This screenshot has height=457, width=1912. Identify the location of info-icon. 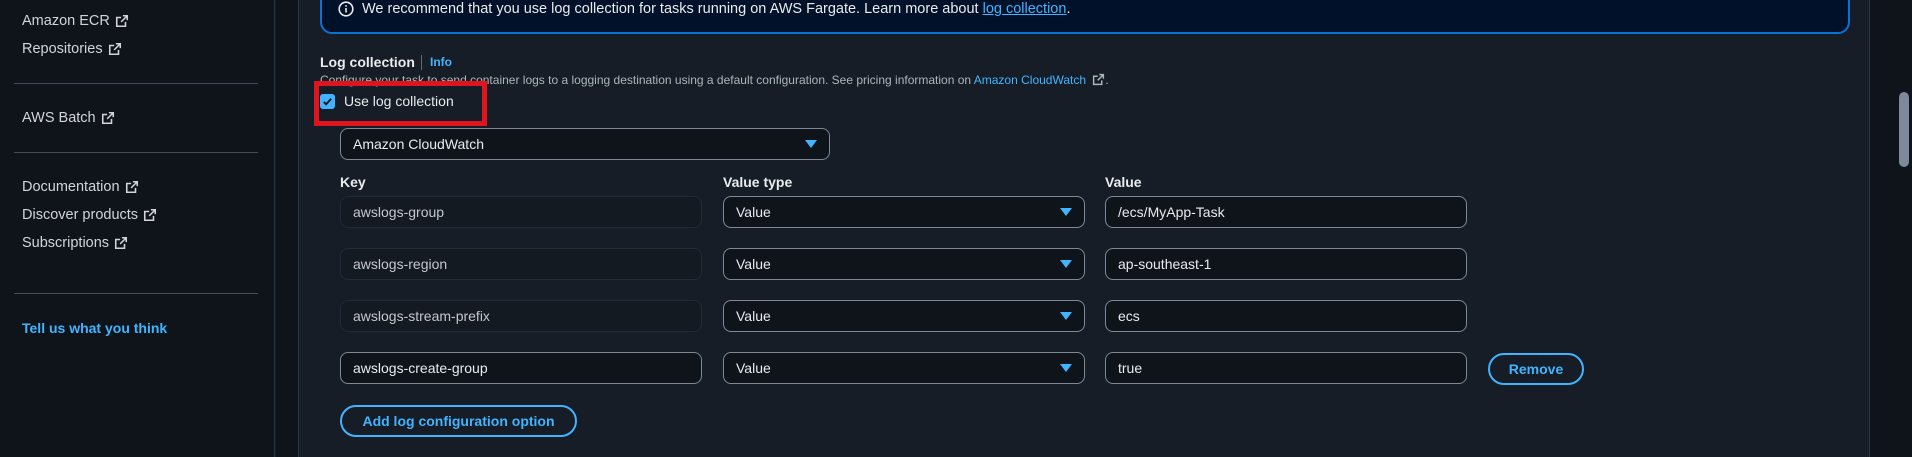
(346, 9).